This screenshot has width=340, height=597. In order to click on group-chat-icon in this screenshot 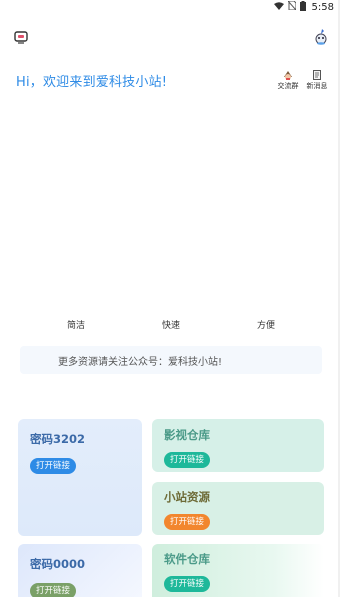, I will do `click(288, 73)`.